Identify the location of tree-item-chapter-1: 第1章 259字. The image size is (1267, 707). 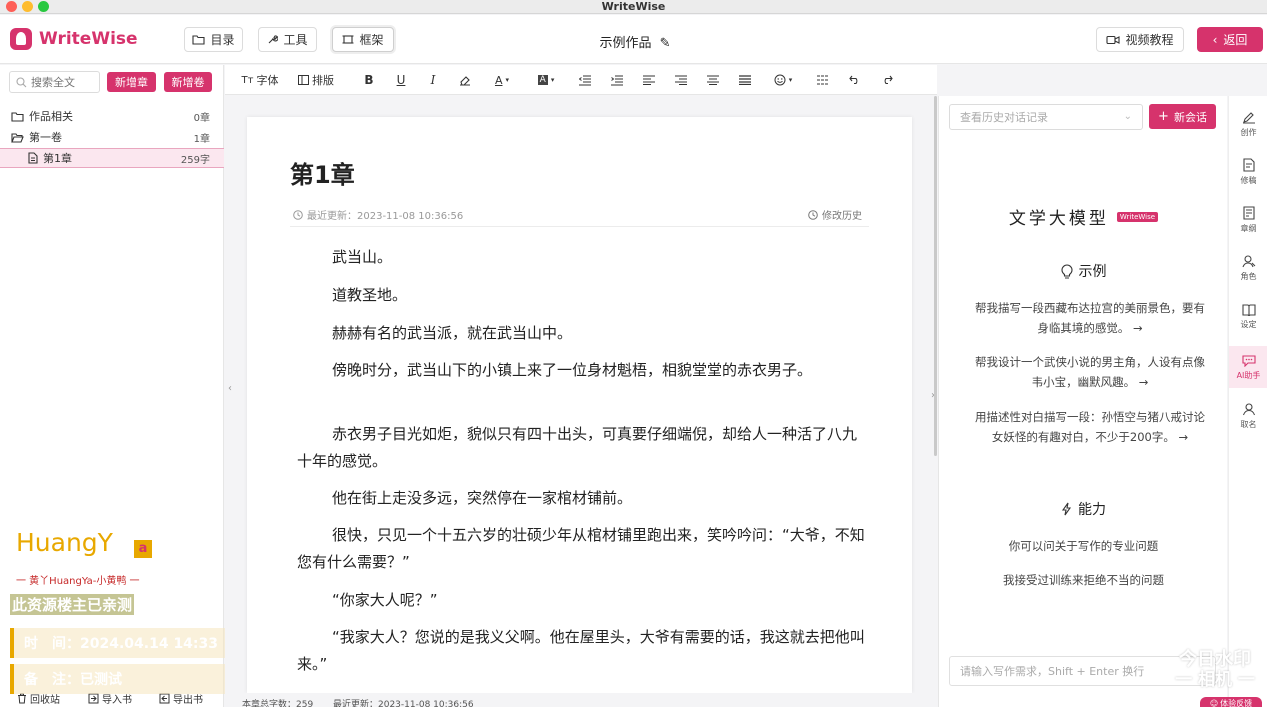
(112, 158).